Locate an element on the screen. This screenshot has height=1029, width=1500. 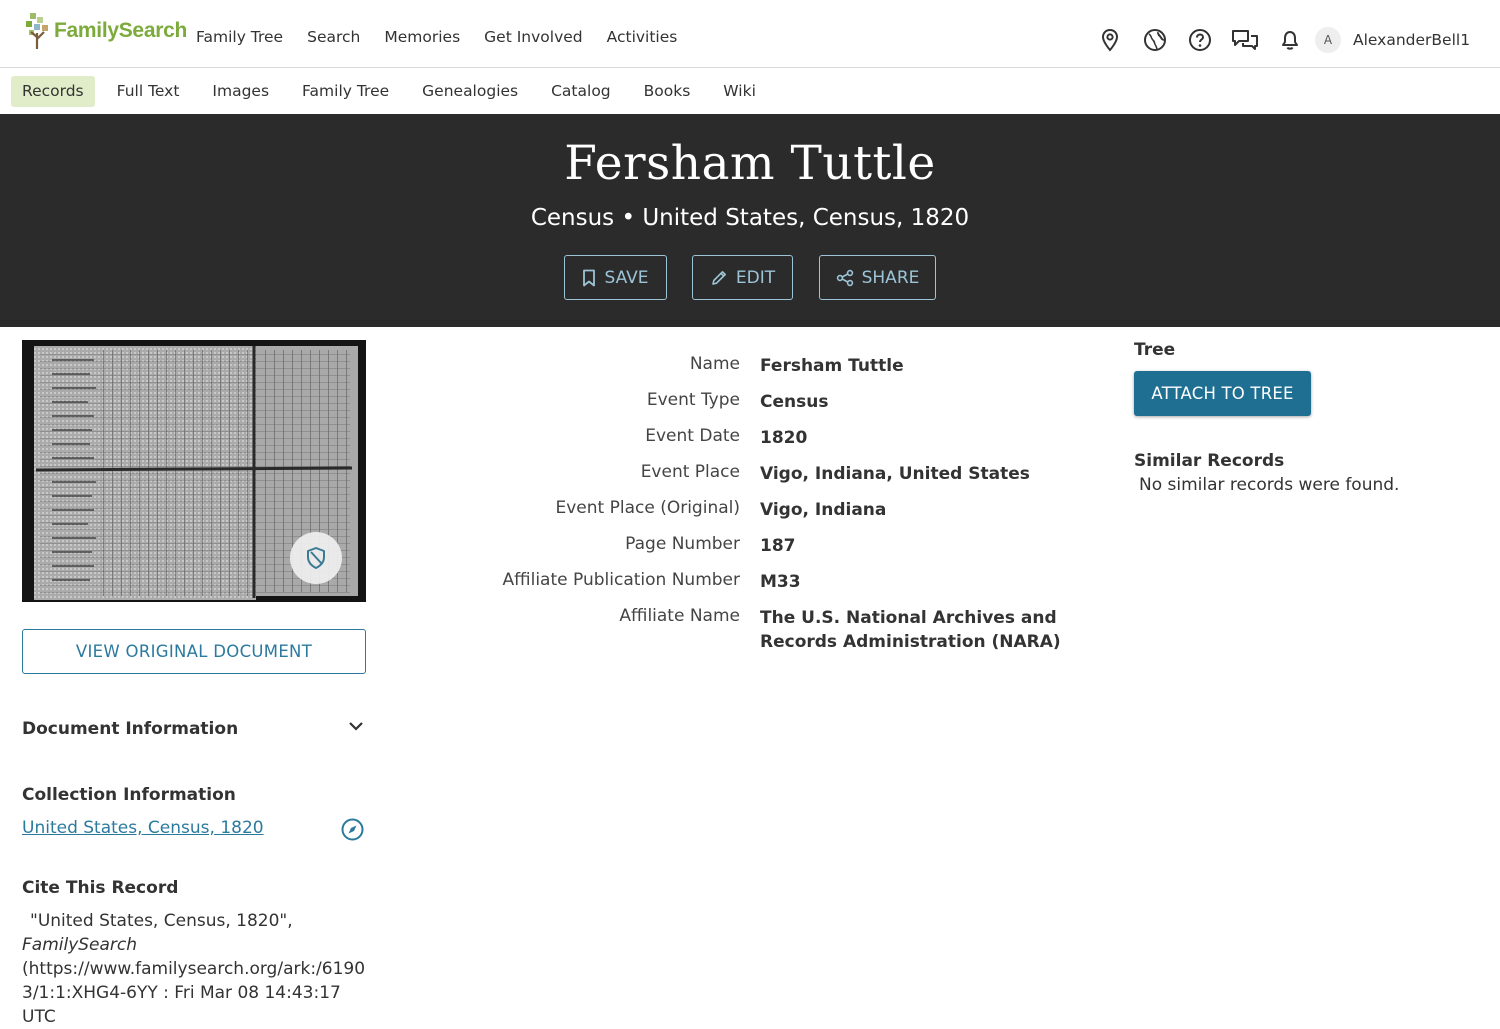
shield-slash-icon is located at coordinates (316, 558).